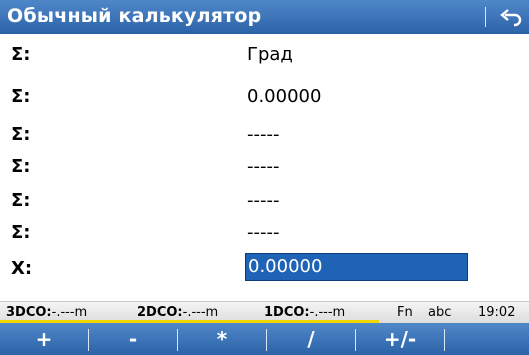 The height and width of the screenshot is (355, 529). Describe the element at coordinates (311, 339) in the screenshot. I see `softkey-divide: /` at that location.